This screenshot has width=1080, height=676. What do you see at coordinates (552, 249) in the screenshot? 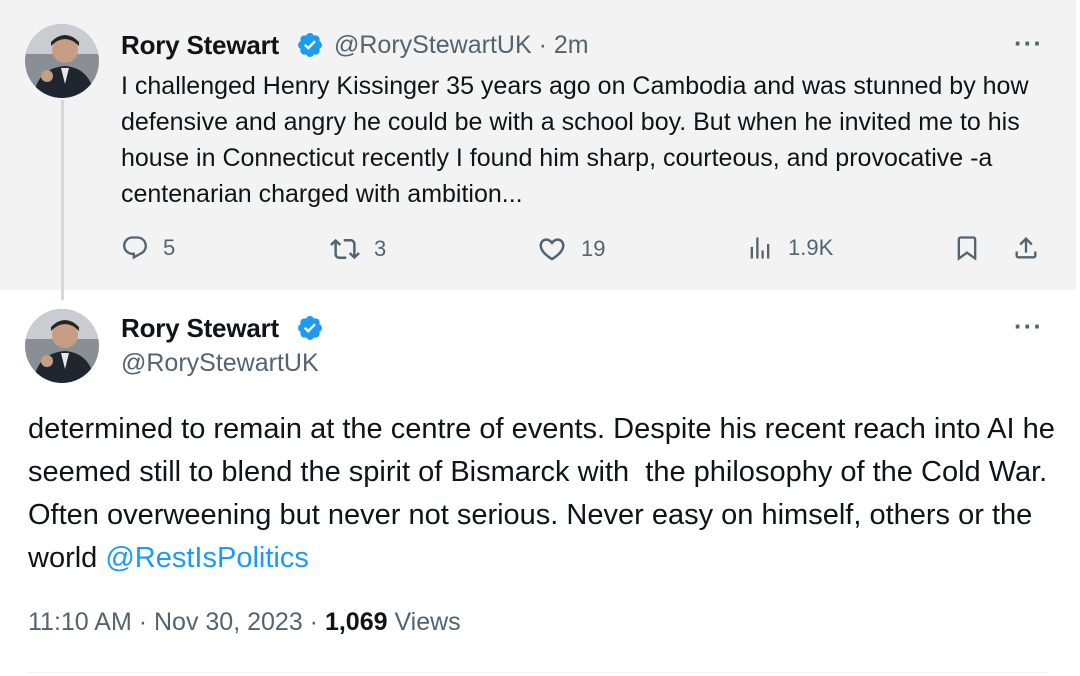
I see `like-icon` at bounding box center [552, 249].